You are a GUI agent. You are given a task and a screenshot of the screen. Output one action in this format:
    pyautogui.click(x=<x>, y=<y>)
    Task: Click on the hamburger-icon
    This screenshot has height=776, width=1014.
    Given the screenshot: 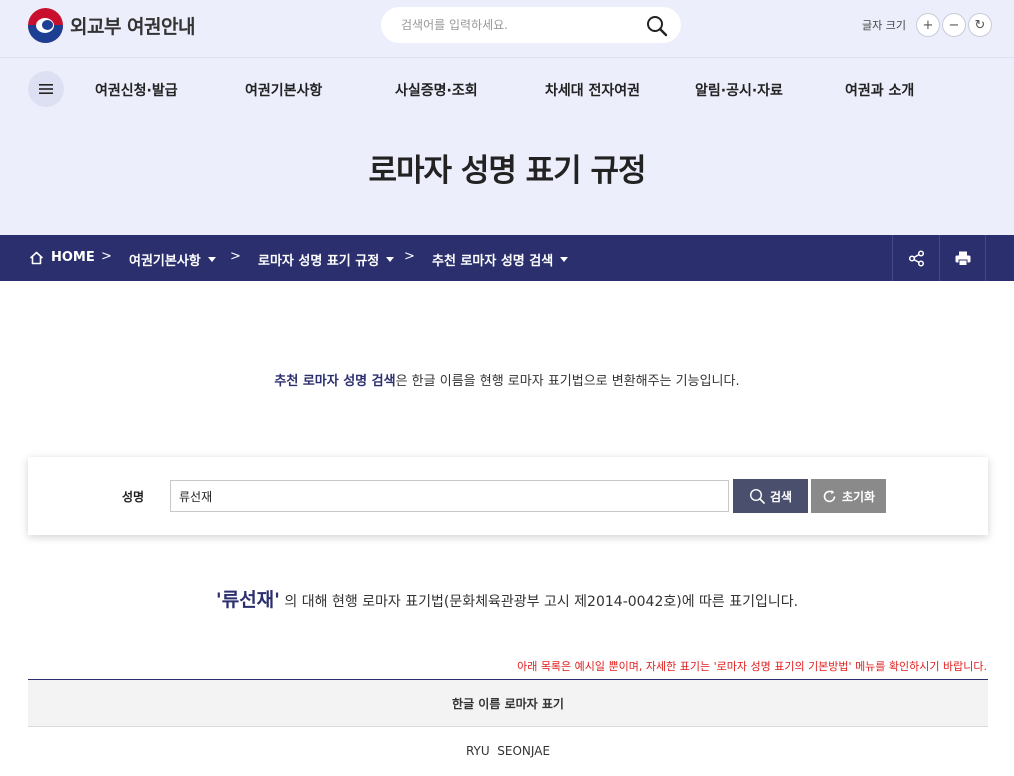 What is the action you would take?
    pyautogui.click(x=46, y=89)
    